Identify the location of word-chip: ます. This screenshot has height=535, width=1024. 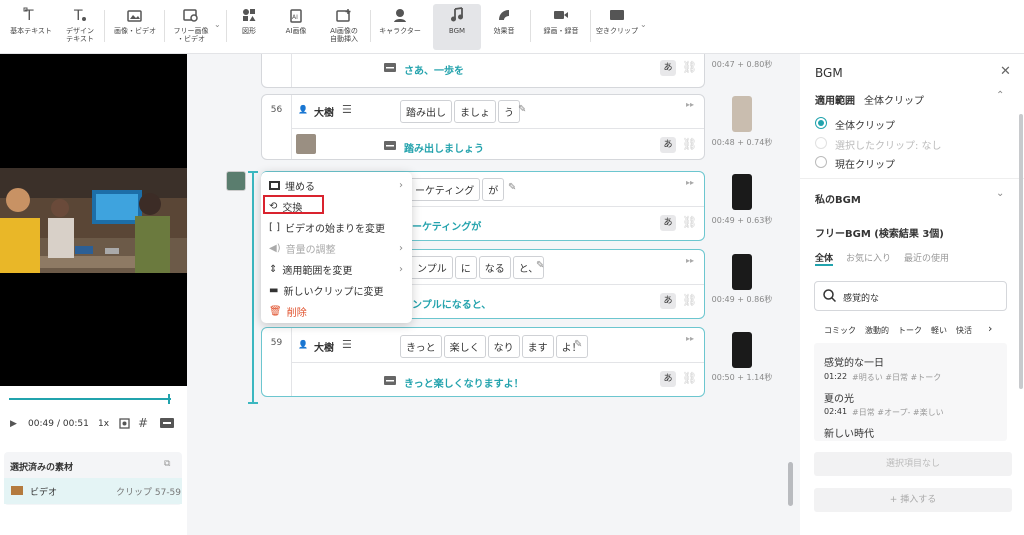
(537, 346).